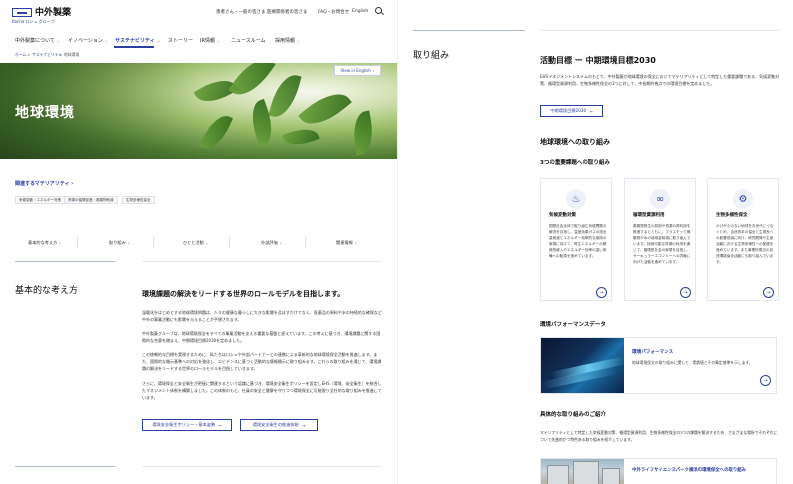 Image resolution: width=793 pixels, height=484 pixels. I want to click on policy-button: 環境安全衛生ポリシー・基本姿勢 →, so click(187, 425).